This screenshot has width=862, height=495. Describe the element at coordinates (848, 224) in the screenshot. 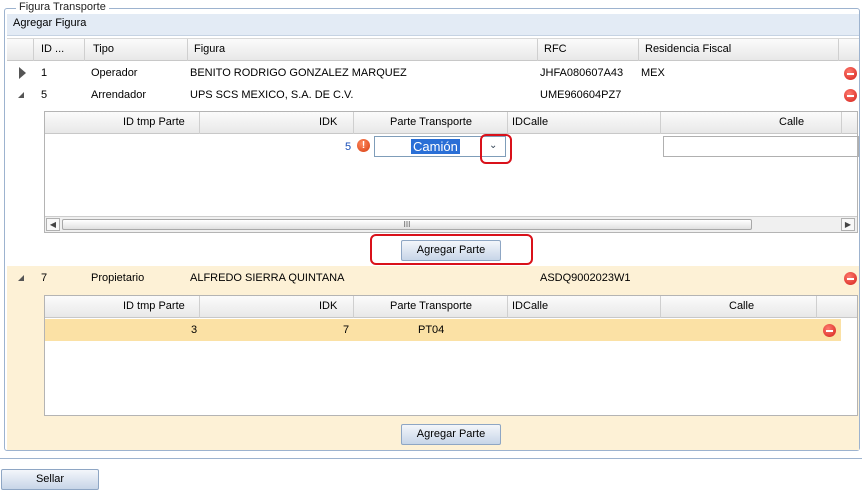

I see `scroll-right-icon: ▶` at that location.